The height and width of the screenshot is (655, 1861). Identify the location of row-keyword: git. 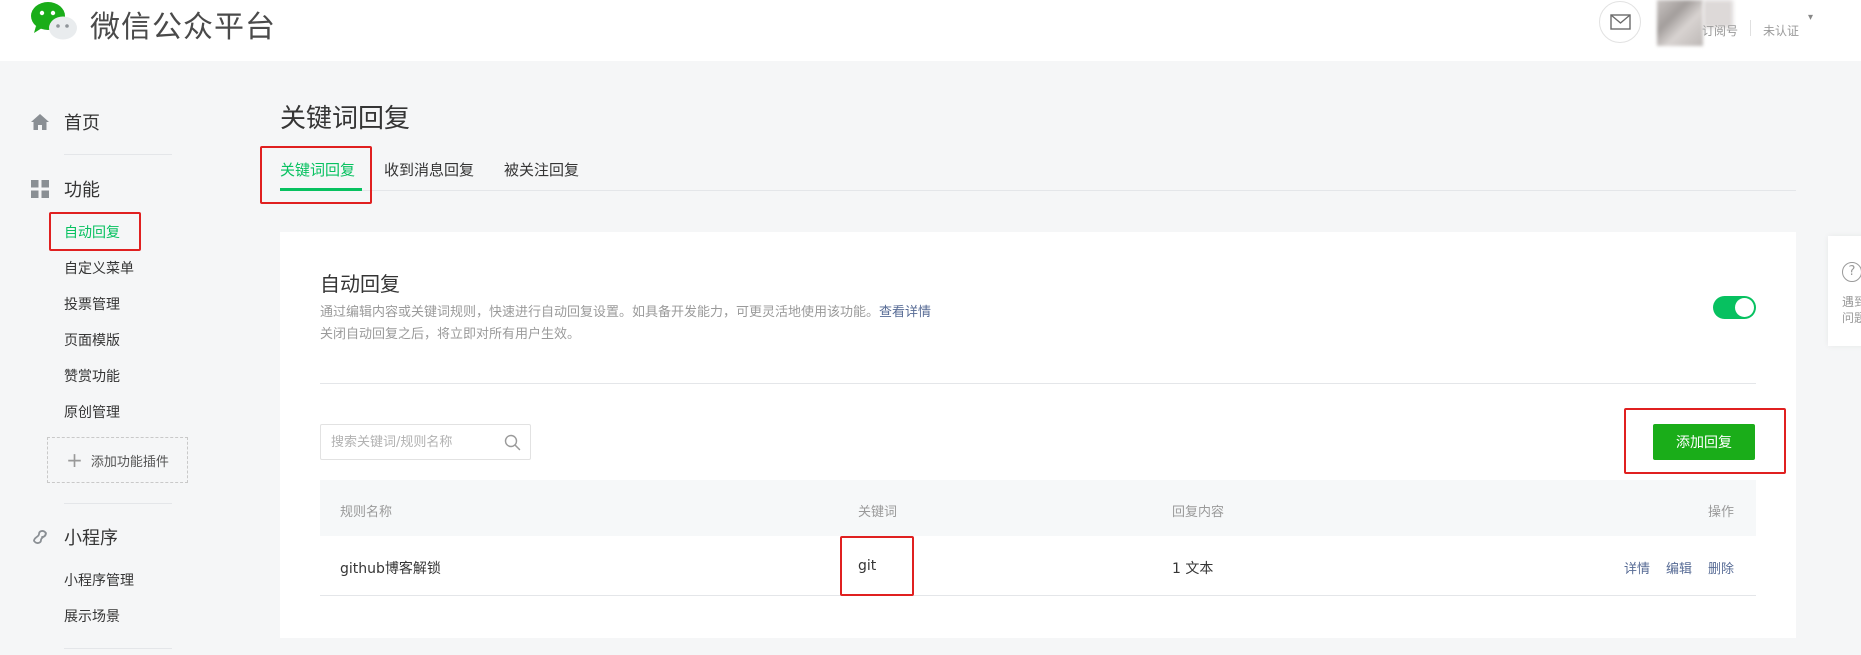
(867, 566).